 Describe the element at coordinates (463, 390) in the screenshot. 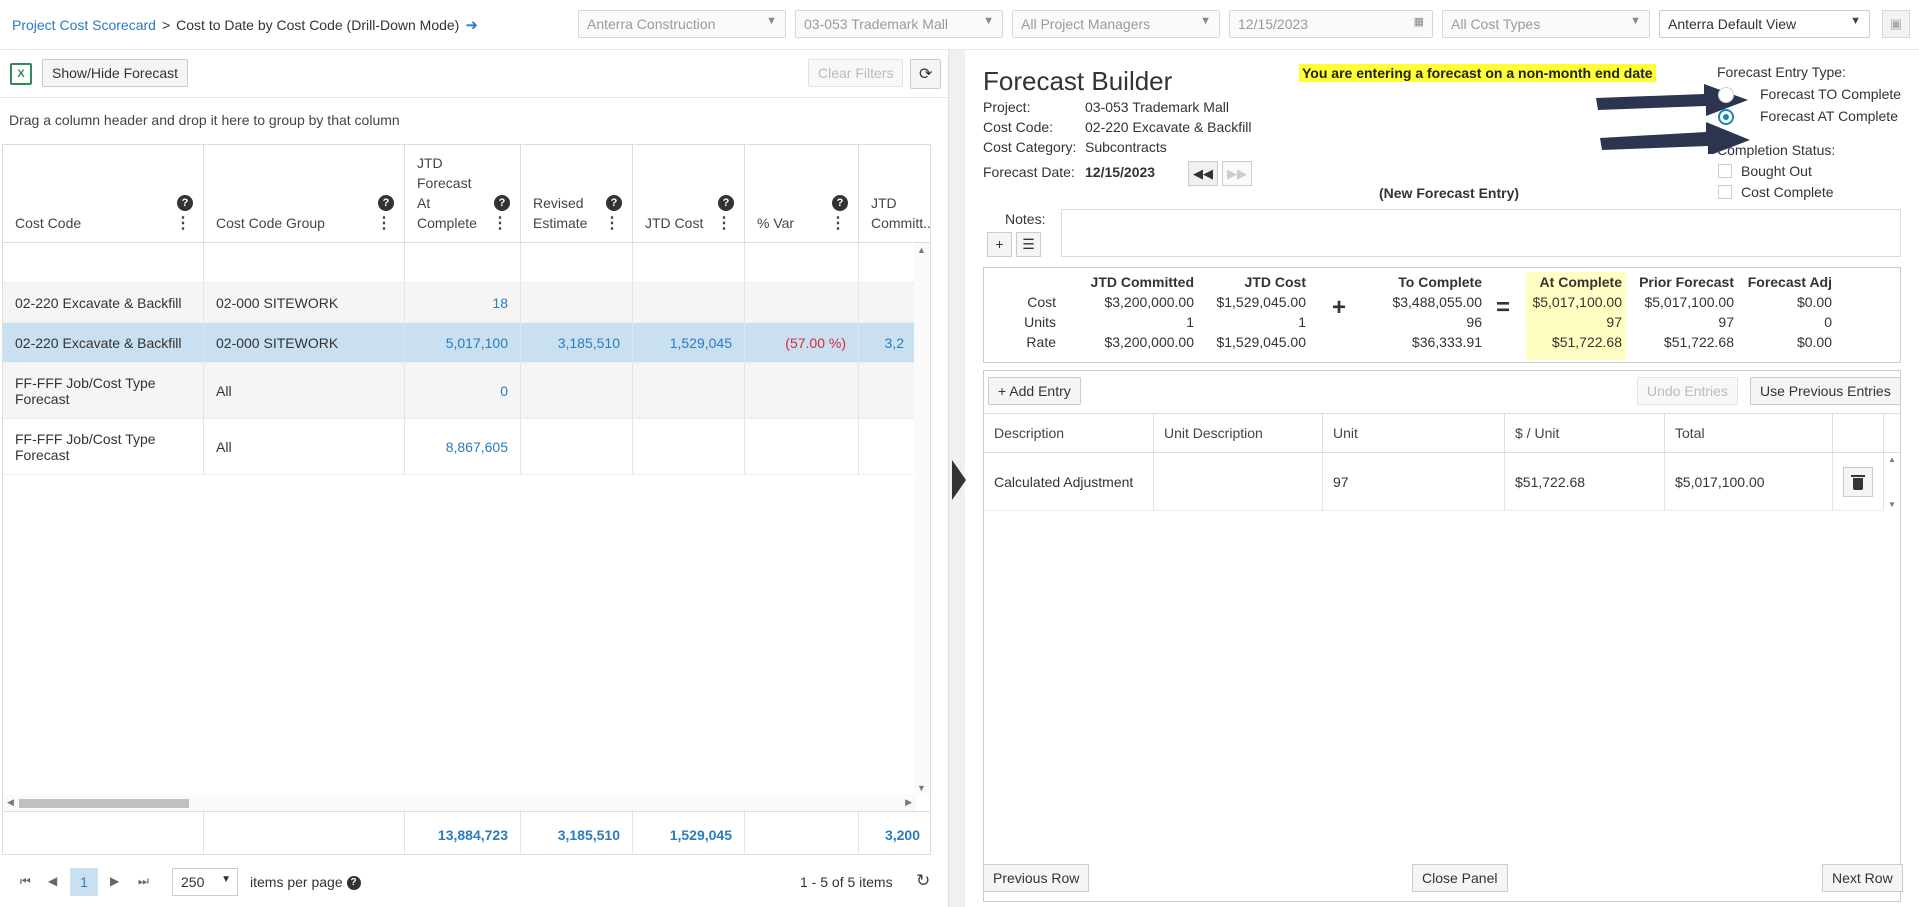

I see `cell-forecast: 0` at that location.